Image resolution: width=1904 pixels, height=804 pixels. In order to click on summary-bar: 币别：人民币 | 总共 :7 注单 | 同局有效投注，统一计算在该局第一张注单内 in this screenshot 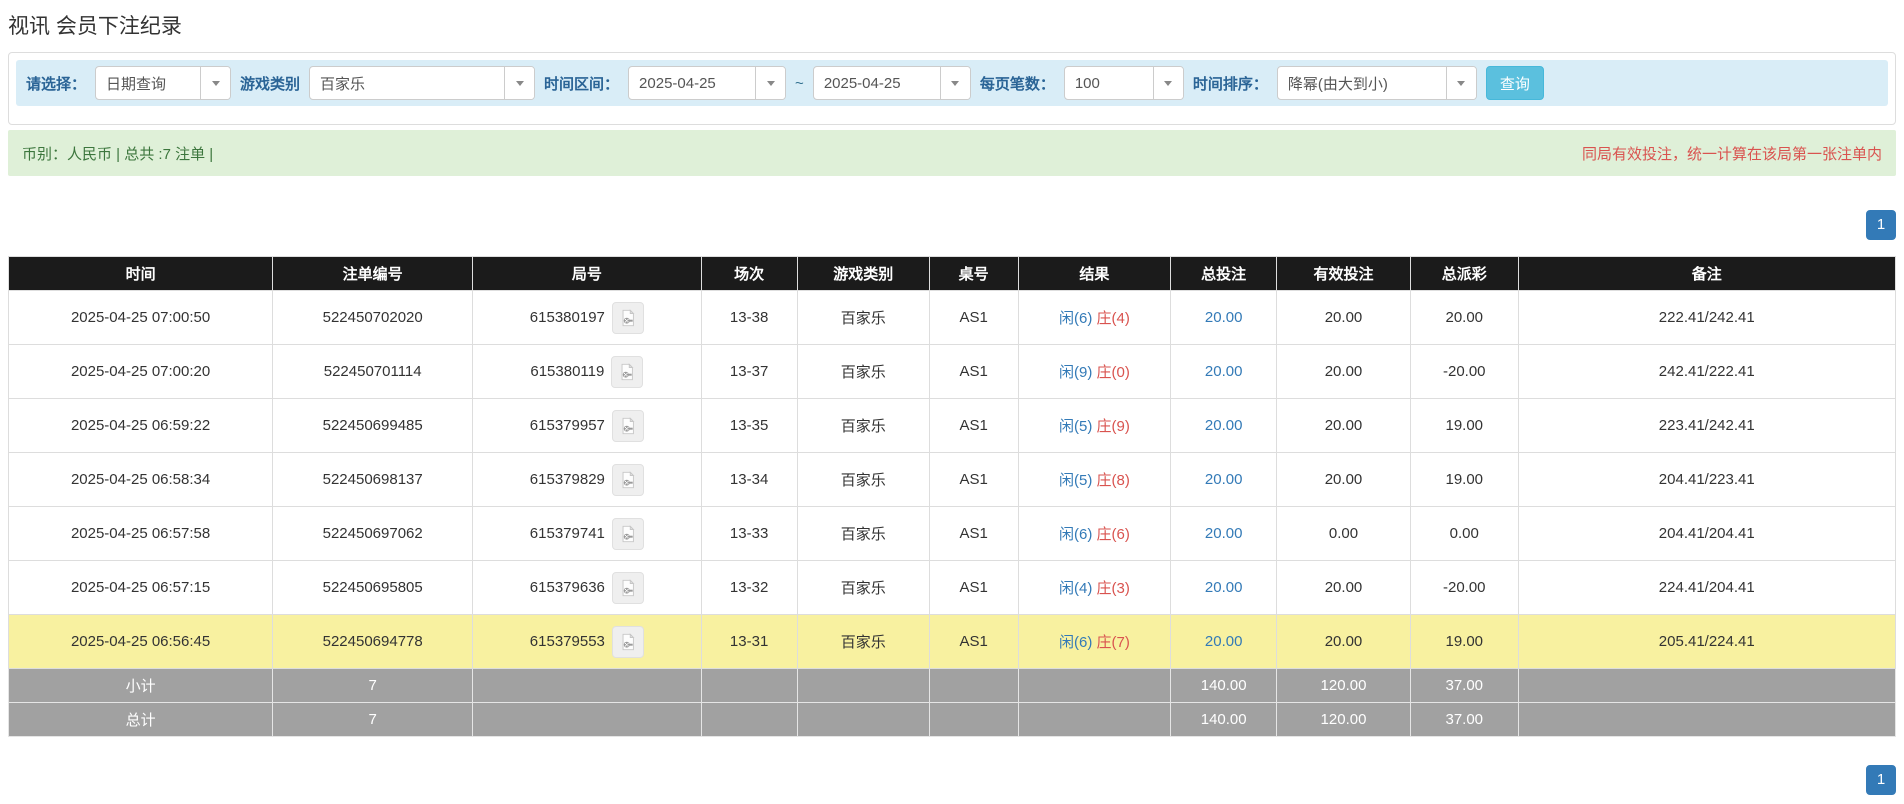, I will do `click(952, 153)`.